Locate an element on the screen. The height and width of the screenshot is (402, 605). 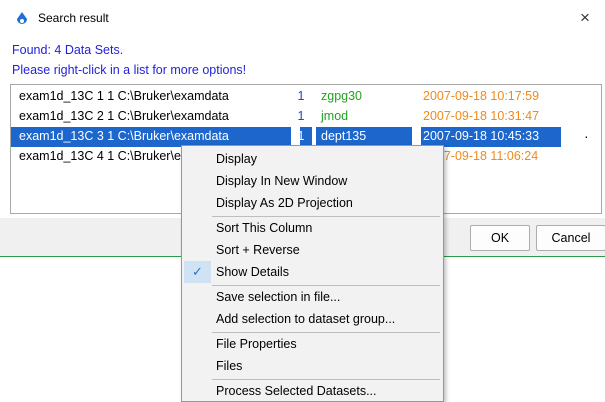
found-message: Found: 4 Data Sets. is located at coordinates (68, 50).